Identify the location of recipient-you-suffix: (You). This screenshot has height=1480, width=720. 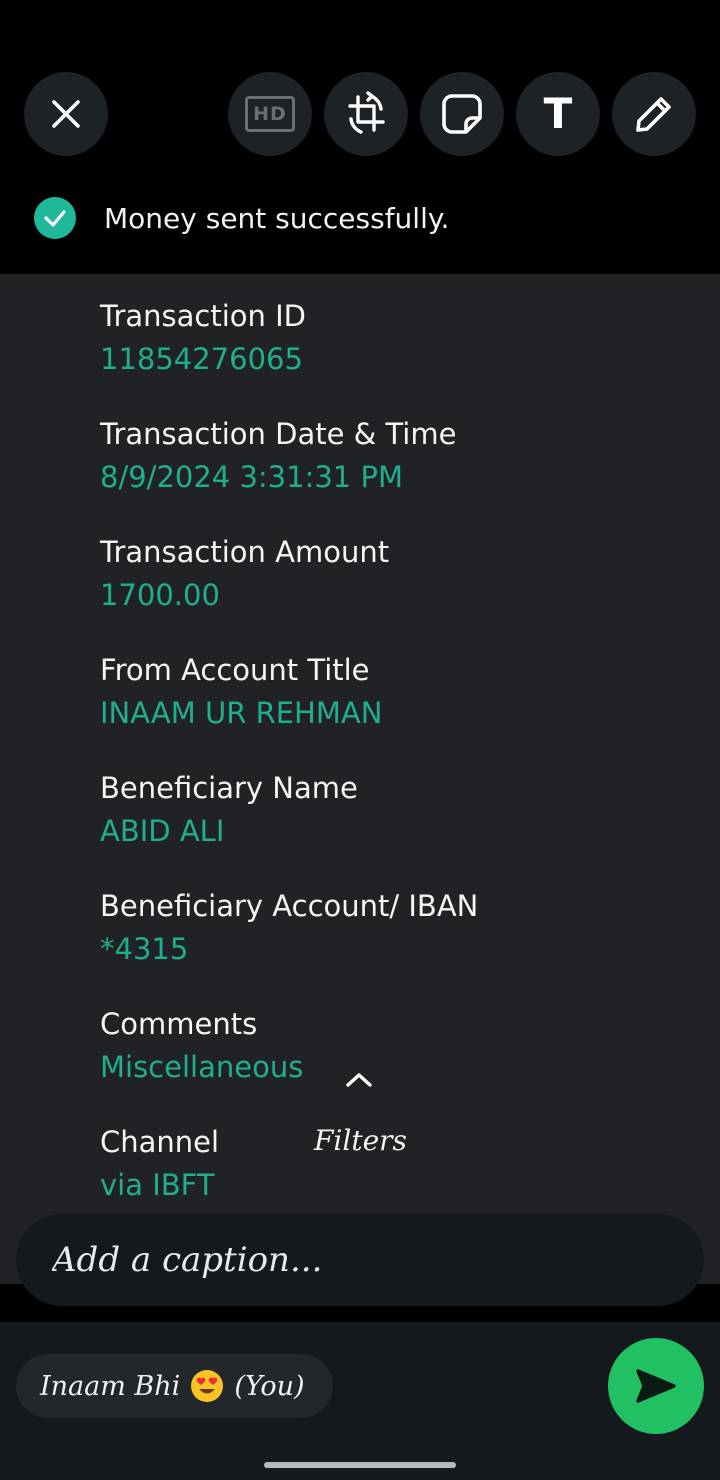
(269, 1386).